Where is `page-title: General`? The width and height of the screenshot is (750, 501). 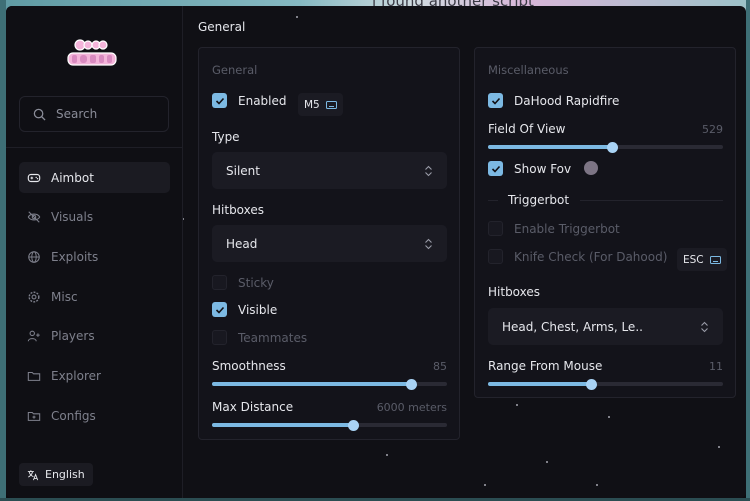 page-title: General is located at coordinates (222, 27).